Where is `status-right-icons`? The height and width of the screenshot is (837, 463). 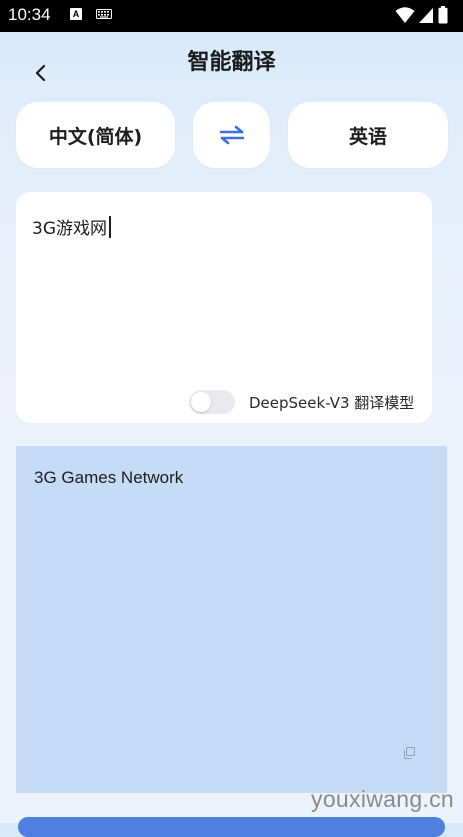
status-right-icons is located at coordinates (425, 16).